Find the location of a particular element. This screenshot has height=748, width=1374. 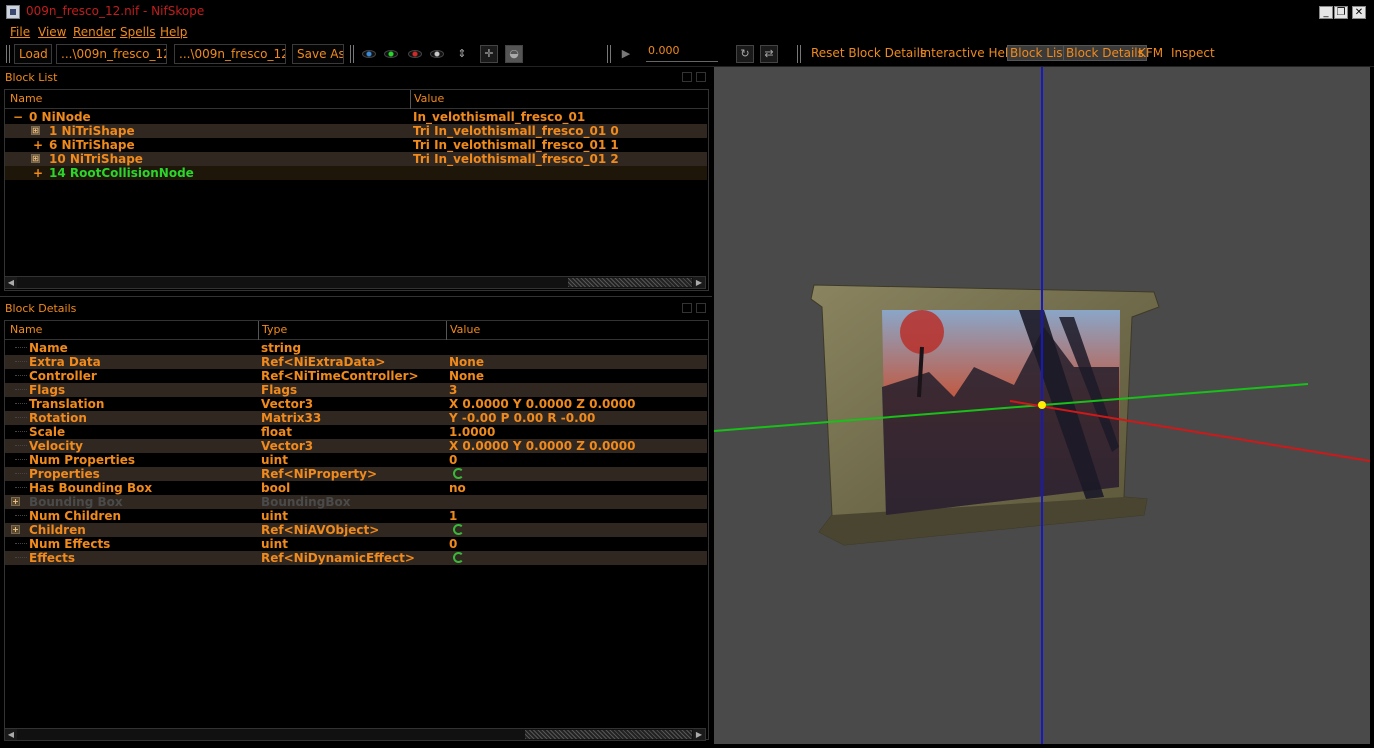

detail-row: Num Properties uint 0 is located at coordinates (356, 460).